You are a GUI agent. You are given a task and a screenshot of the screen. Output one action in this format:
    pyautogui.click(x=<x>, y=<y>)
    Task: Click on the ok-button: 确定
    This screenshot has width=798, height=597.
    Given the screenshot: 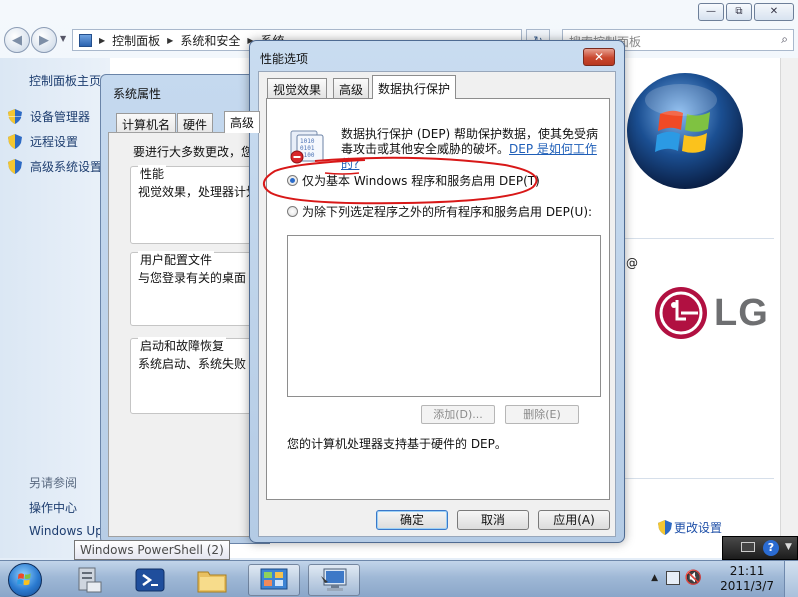 What is the action you would take?
    pyautogui.click(x=412, y=520)
    